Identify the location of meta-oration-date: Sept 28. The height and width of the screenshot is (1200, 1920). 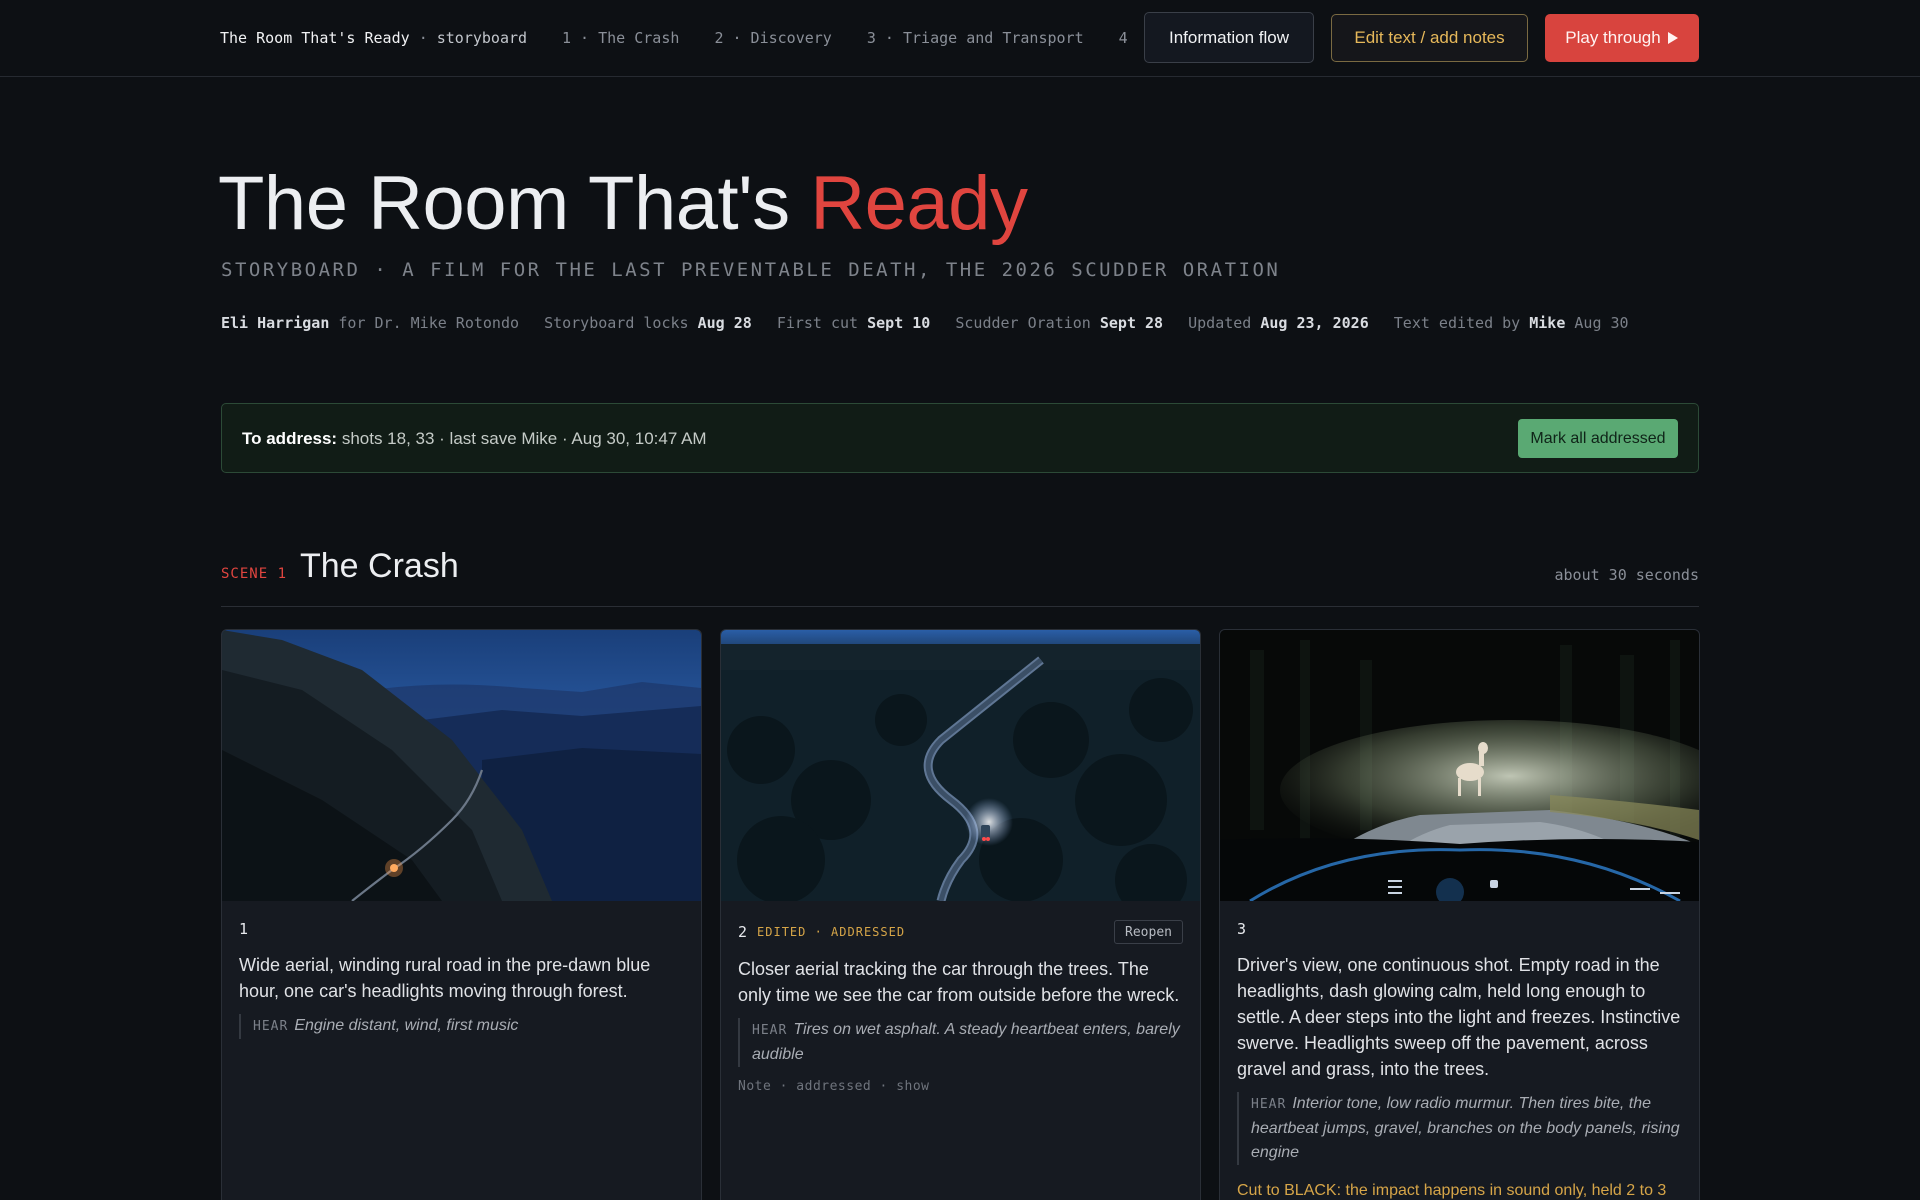
(1131, 323).